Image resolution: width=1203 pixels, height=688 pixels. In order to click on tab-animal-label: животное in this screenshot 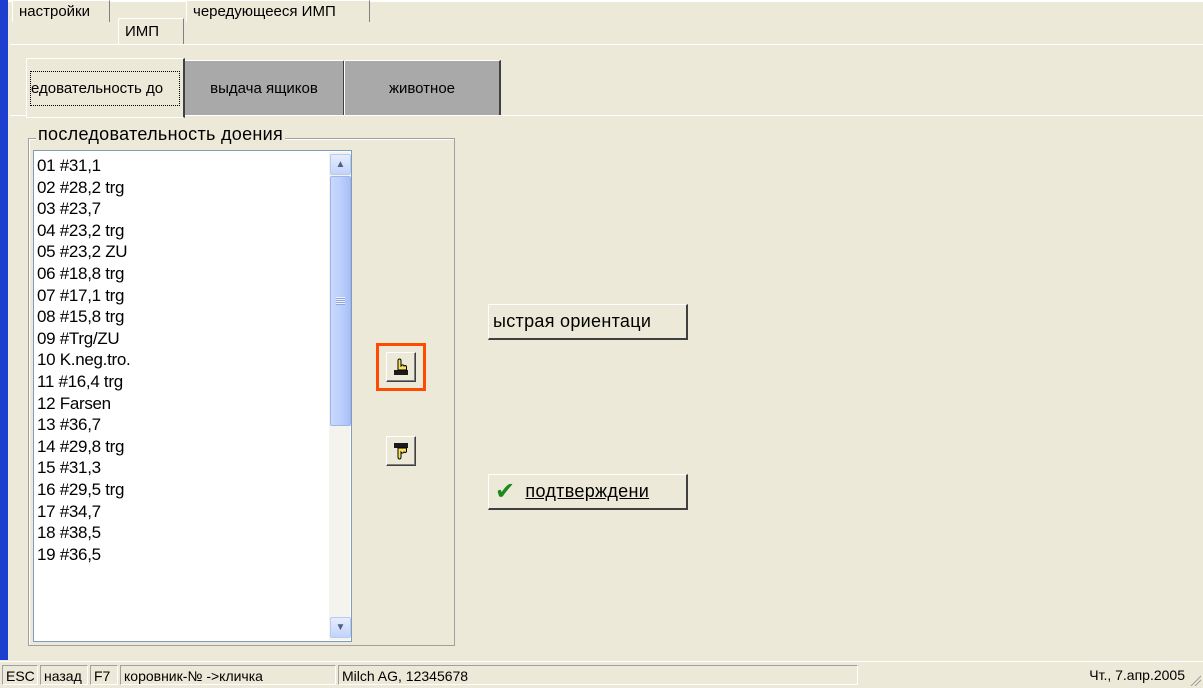, I will do `click(422, 88)`.